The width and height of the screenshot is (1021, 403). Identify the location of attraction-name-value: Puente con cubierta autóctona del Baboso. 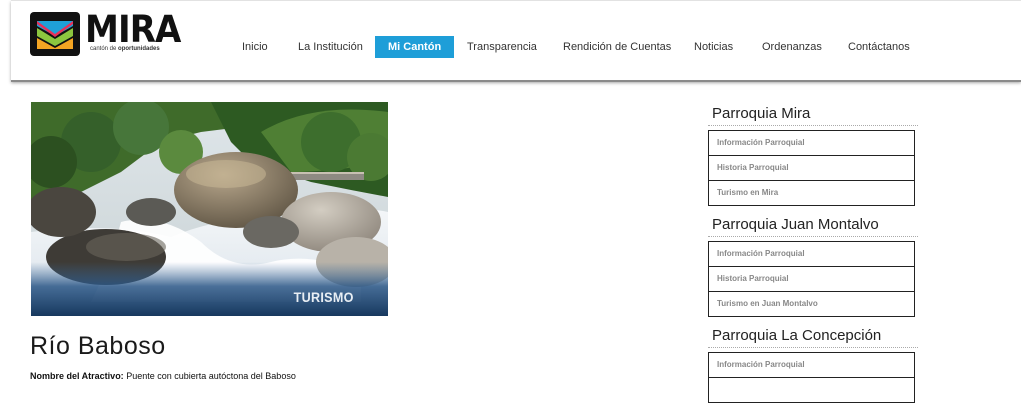
(211, 376).